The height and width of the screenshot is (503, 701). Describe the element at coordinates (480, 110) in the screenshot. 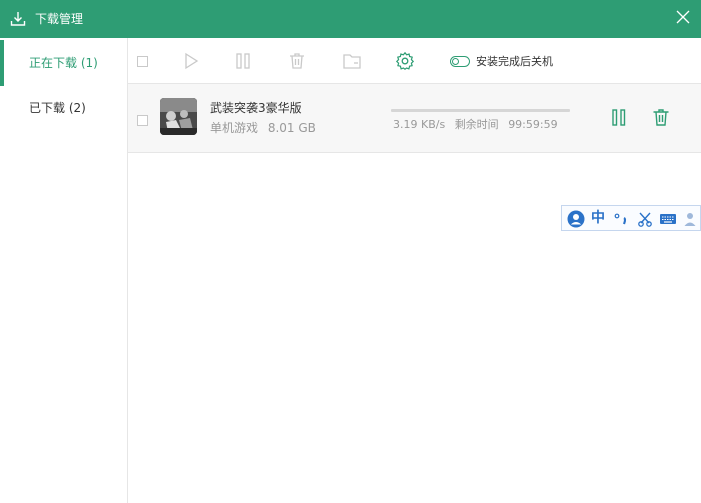

I see `progress-bar` at that location.